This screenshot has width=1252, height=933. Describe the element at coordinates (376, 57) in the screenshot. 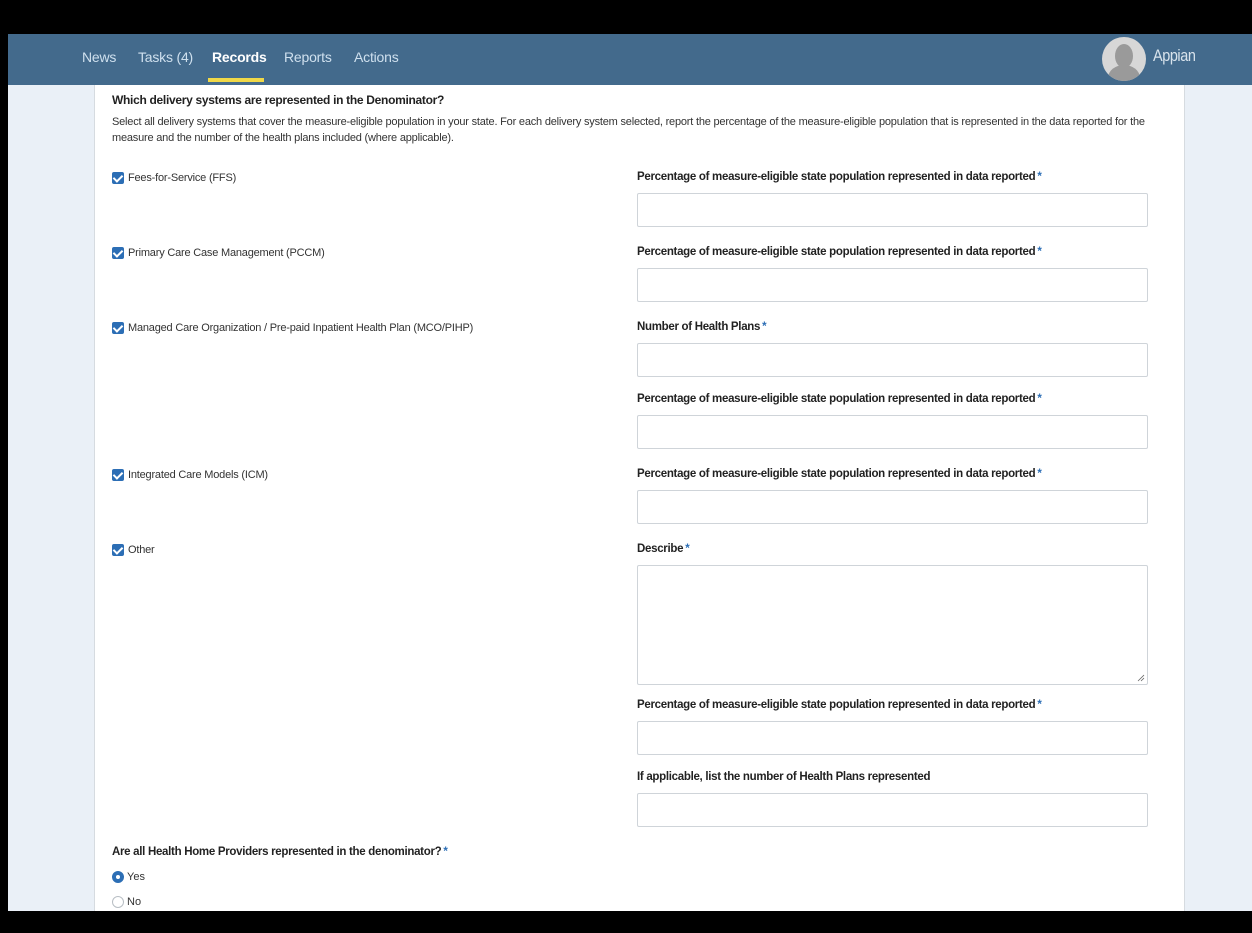

I see `tab-actions: Actions` at that location.